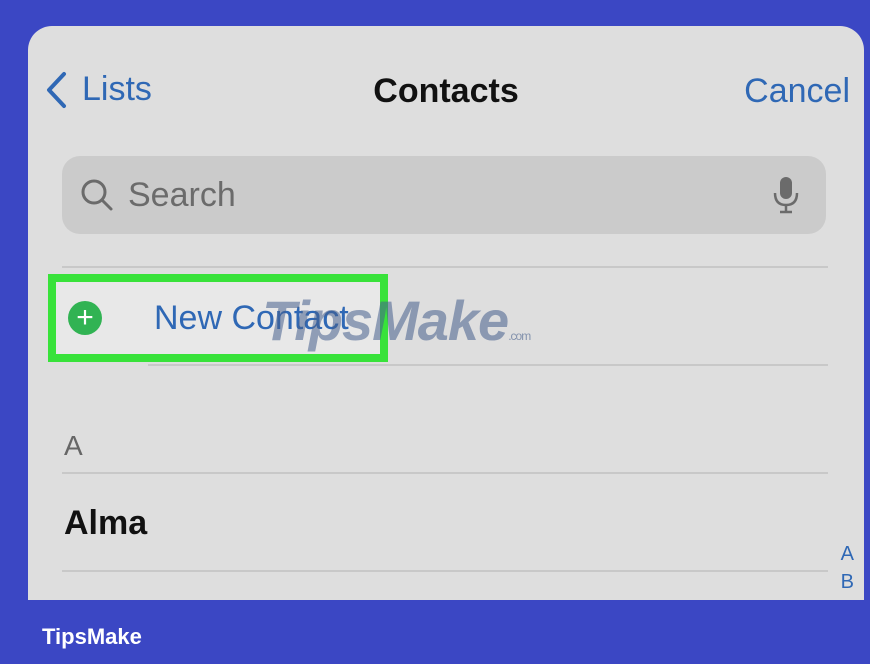 Image resolution: width=870 pixels, height=664 pixels. Describe the element at coordinates (385, 320) in the screenshot. I see `watermark-text: TipsMake` at that location.